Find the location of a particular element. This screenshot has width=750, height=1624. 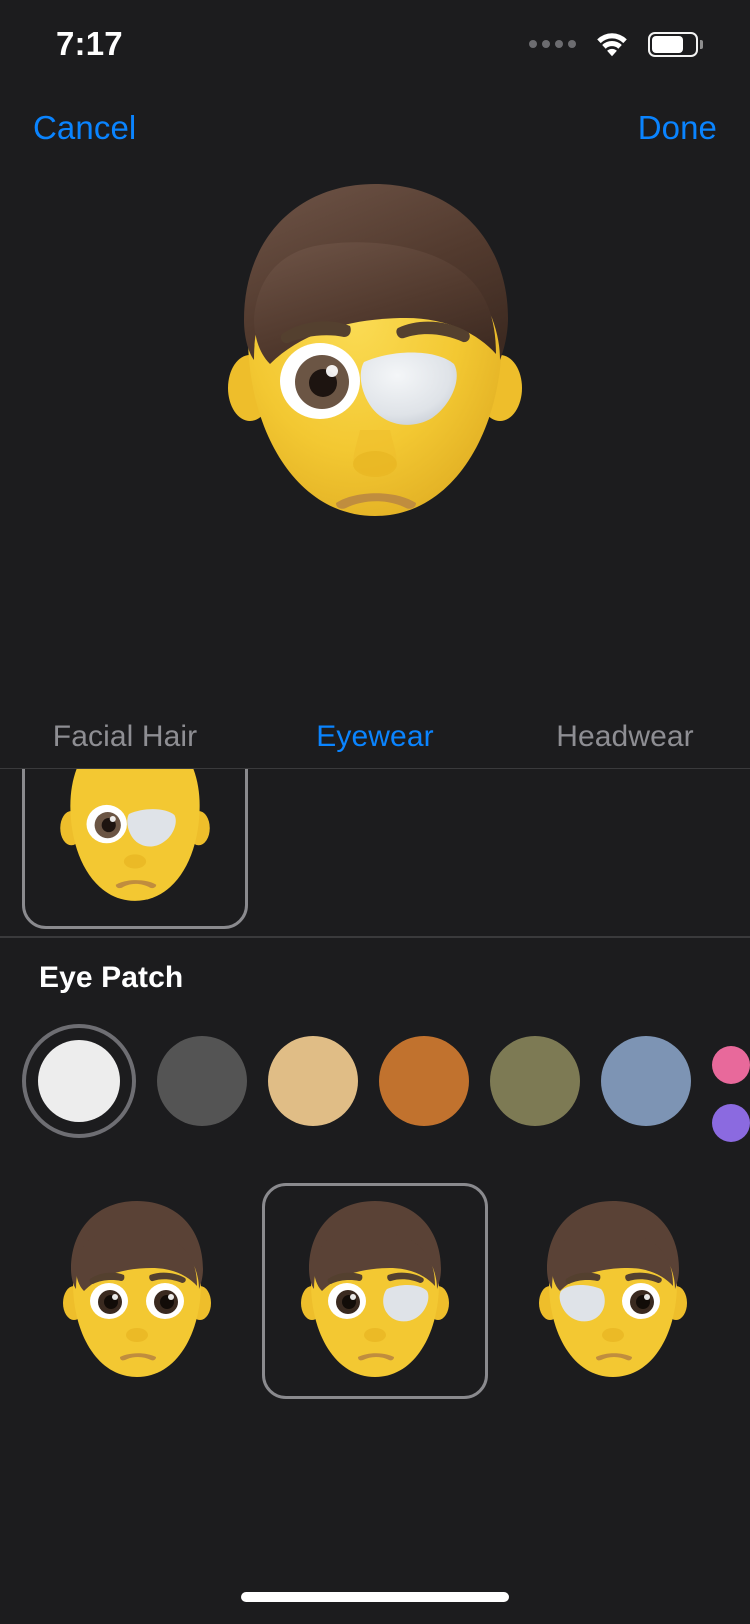

color-section-title: Eye Patch is located at coordinates (111, 977).